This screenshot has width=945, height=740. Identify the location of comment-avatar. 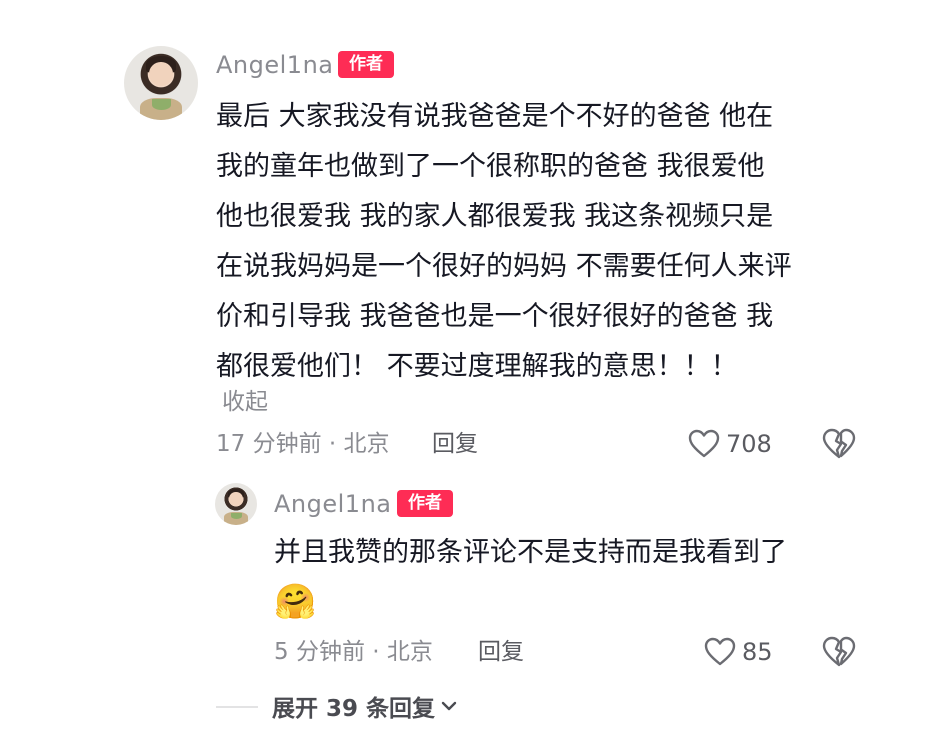
(161, 83).